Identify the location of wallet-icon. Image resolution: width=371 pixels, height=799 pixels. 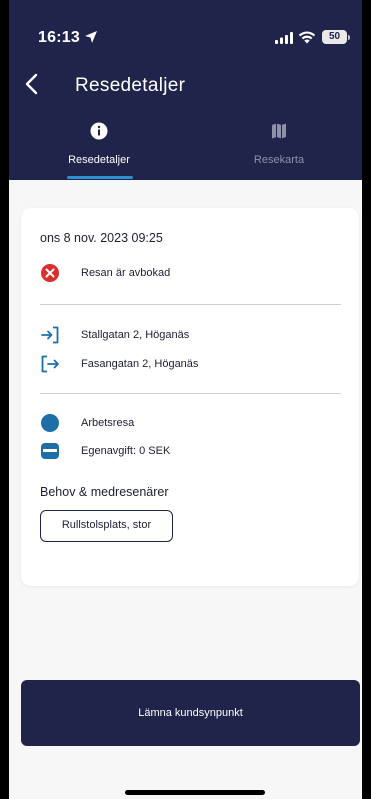
(50, 451).